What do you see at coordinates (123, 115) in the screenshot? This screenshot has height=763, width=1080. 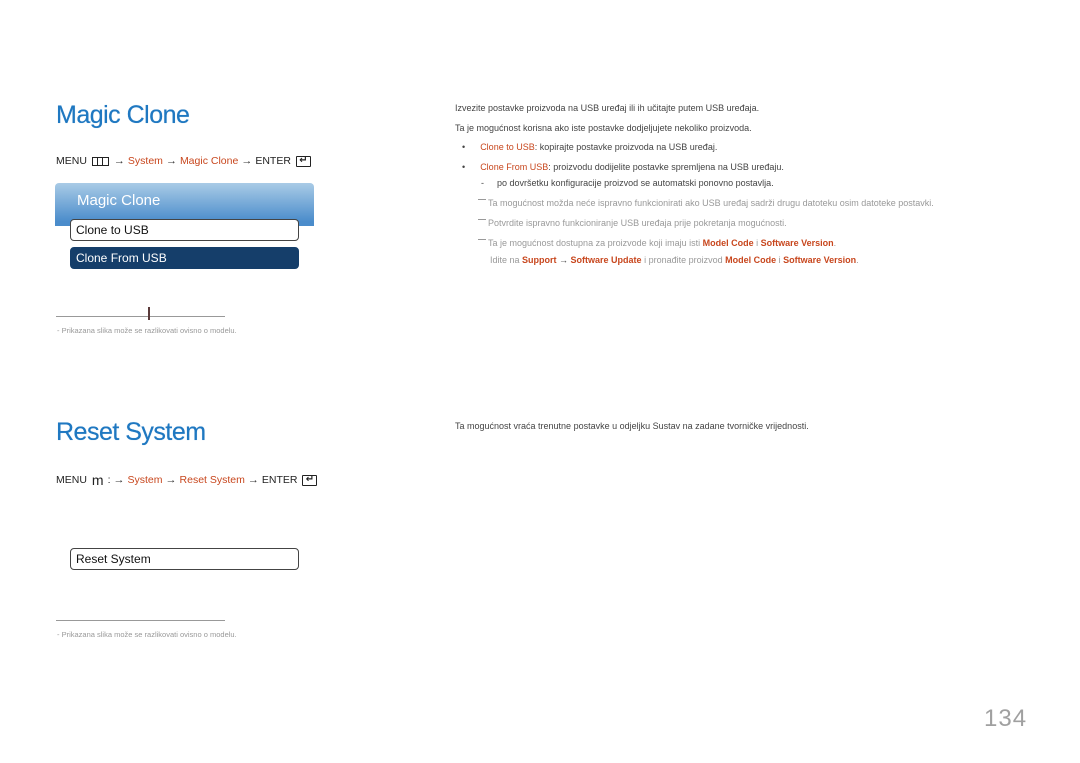 I see `section-title-magic-clone: Magic Clone` at bounding box center [123, 115].